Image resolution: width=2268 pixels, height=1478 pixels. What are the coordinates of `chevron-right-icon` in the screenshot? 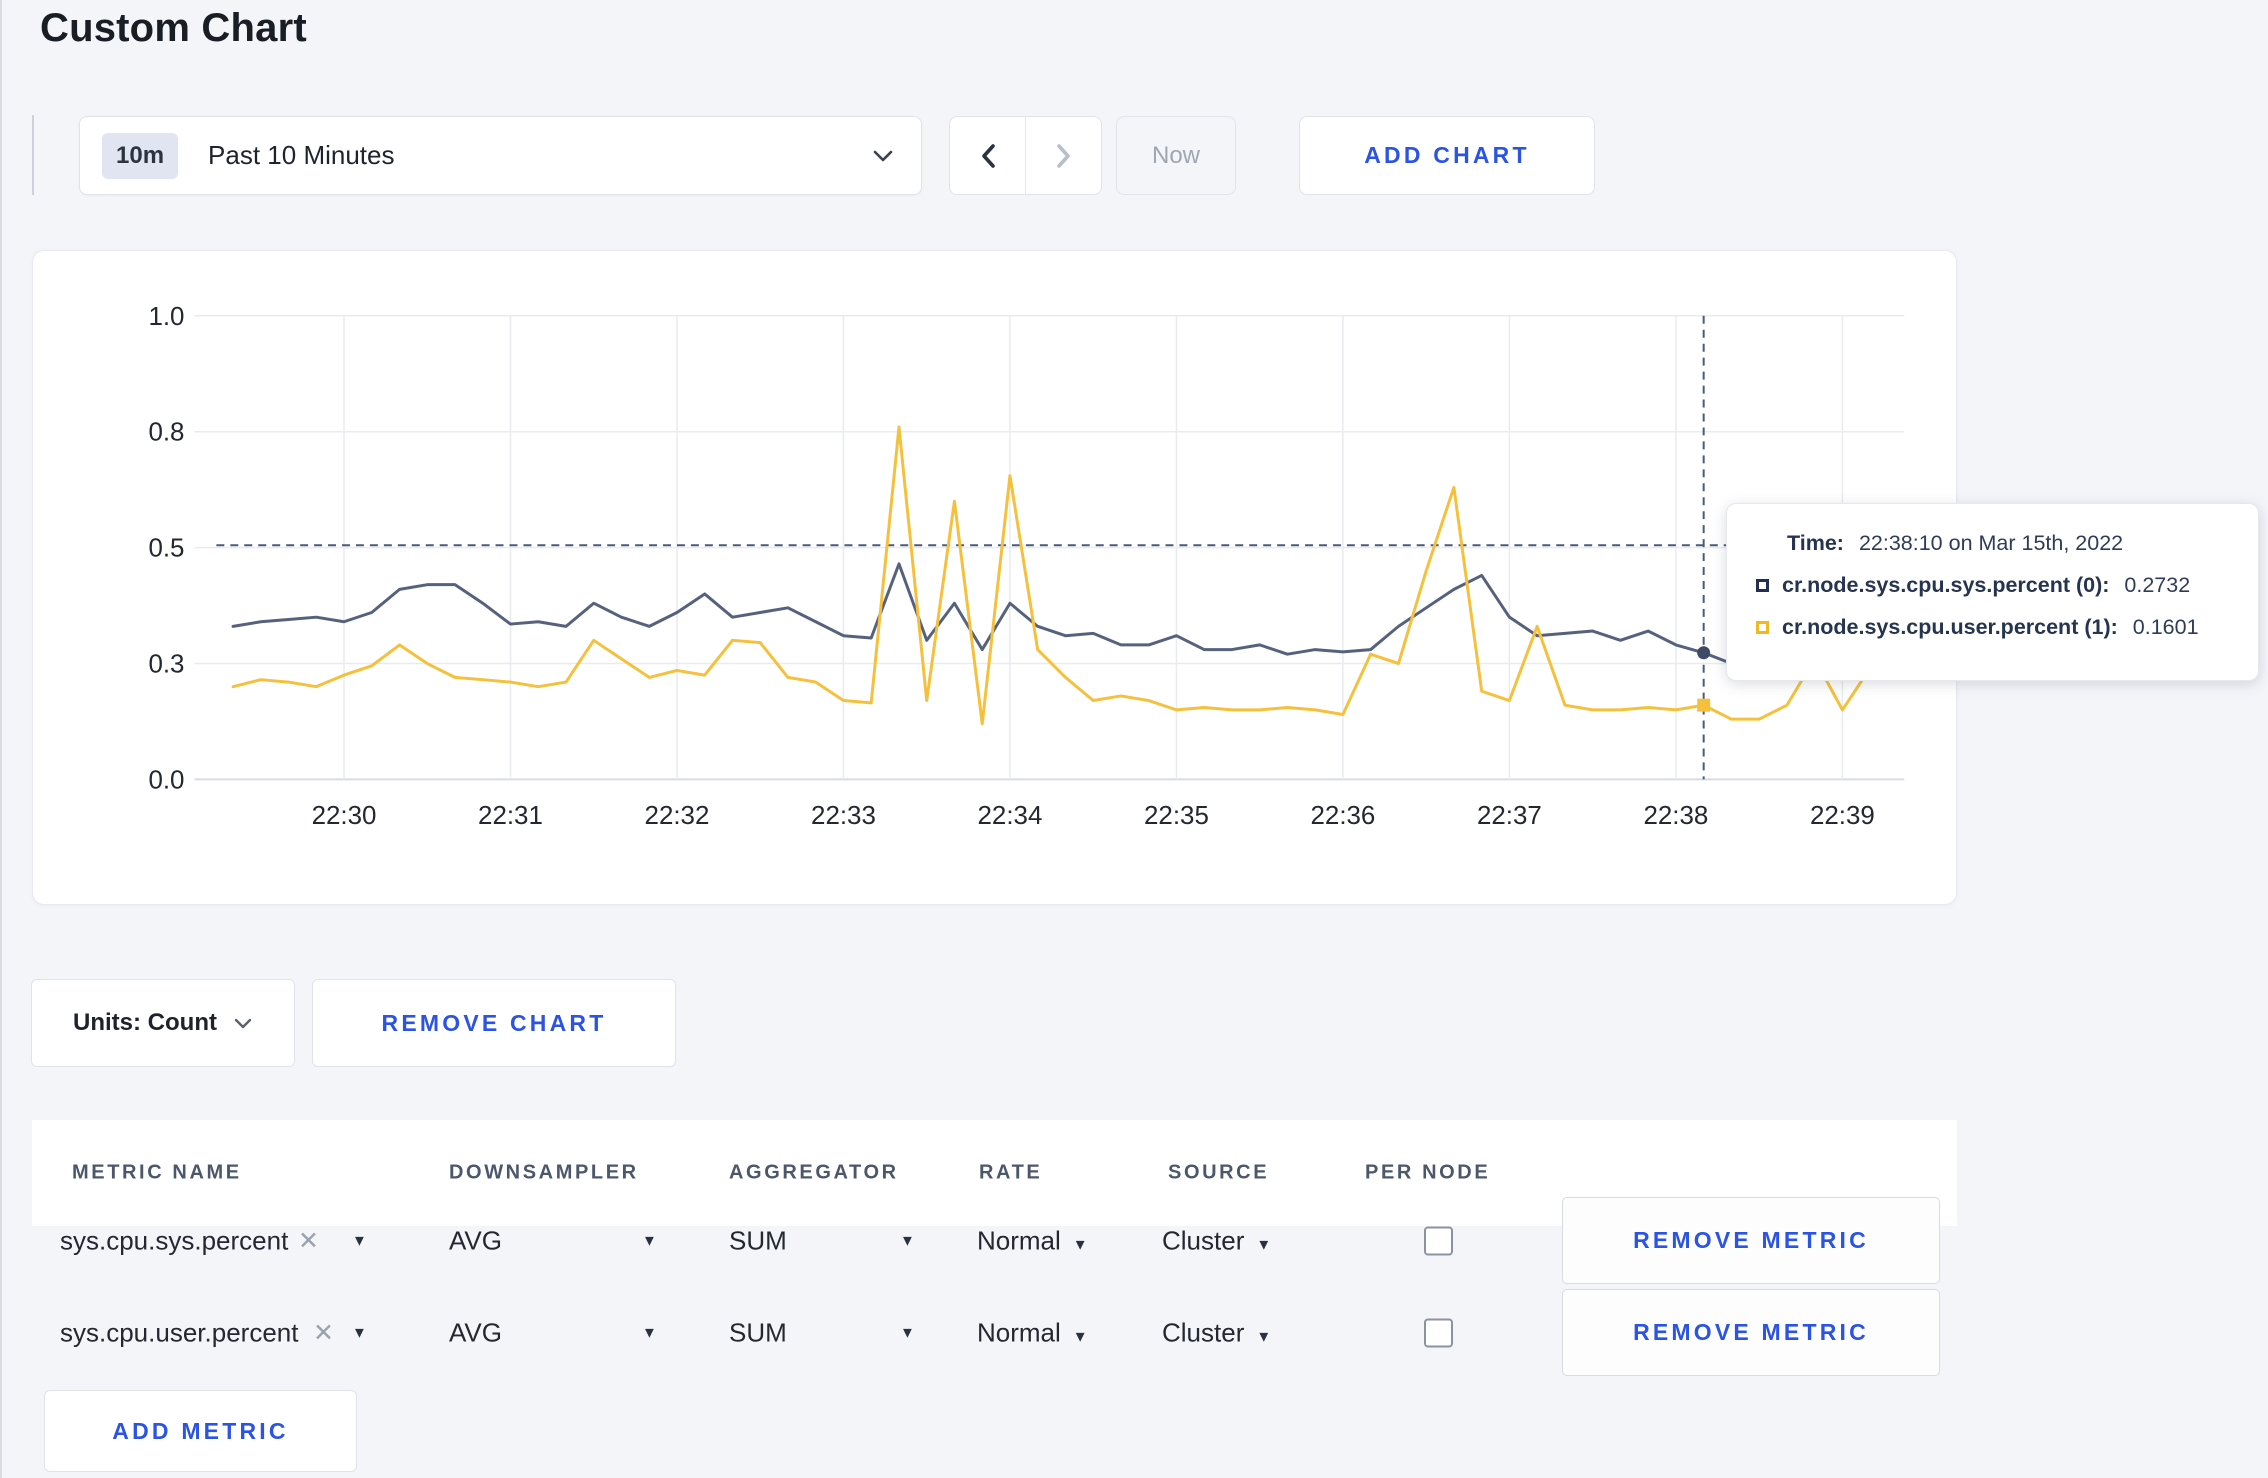 It's located at (1064, 156).